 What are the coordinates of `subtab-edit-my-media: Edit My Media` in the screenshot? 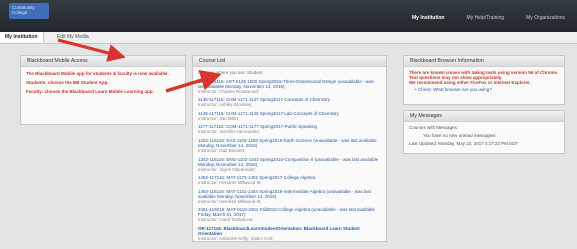 It's located at (73, 37).